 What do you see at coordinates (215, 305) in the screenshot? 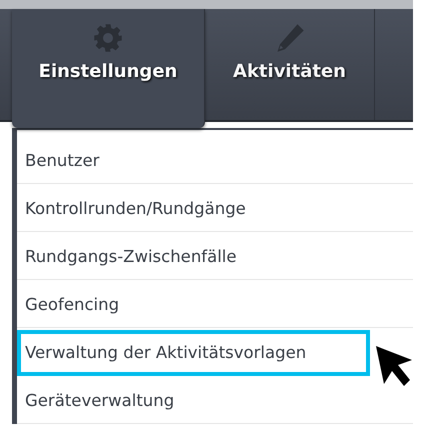
I see `menu-item: Geofencing` at bounding box center [215, 305].